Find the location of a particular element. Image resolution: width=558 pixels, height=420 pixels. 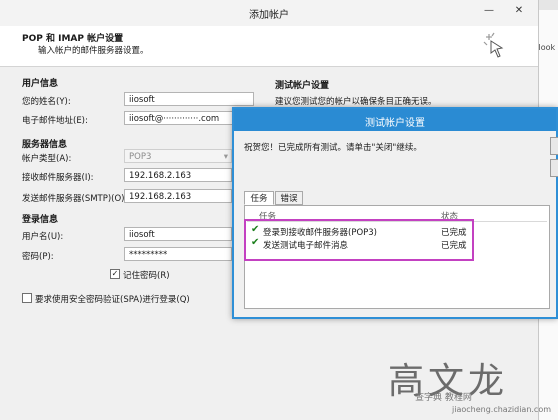

tab-errors: 错误 is located at coordinates (289, 198).